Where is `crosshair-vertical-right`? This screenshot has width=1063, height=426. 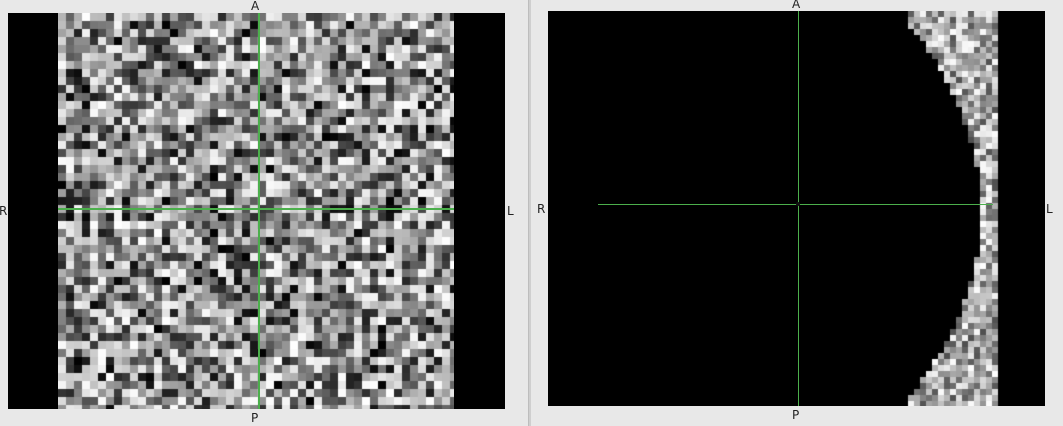 crosshair-vertical-right is located at coordinates (798, 208).